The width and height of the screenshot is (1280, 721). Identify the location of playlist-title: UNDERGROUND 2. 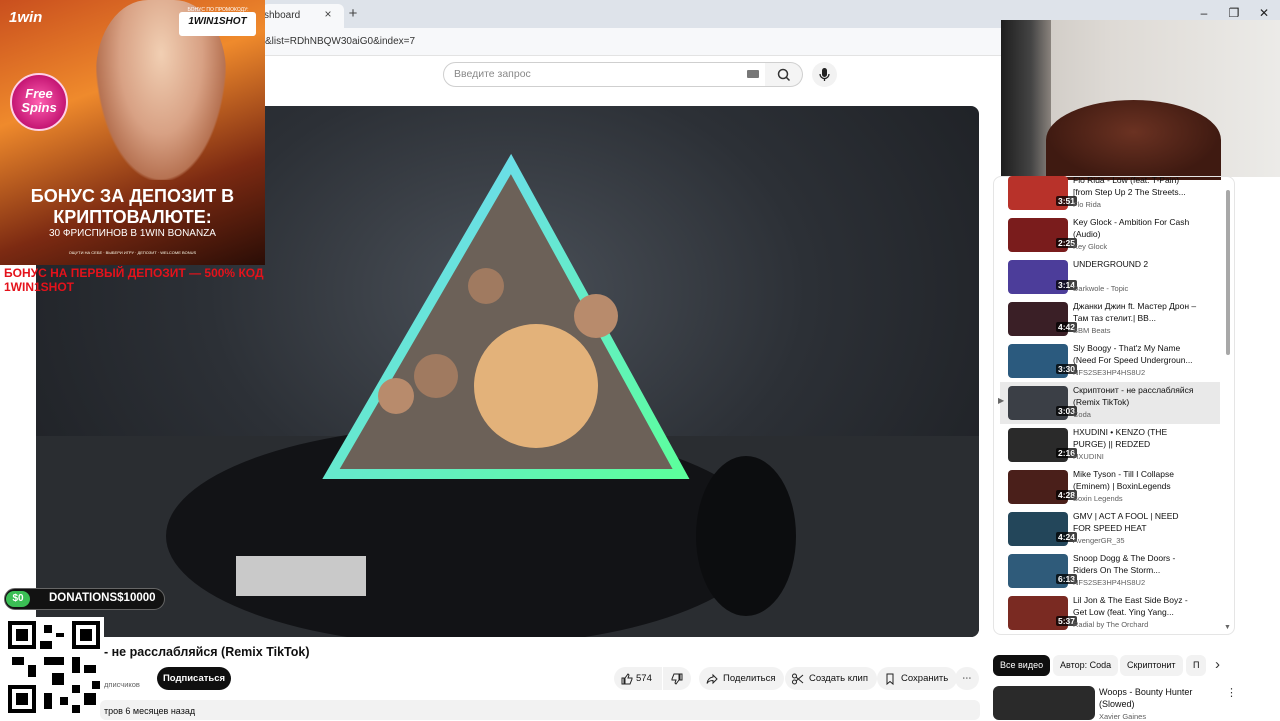
(1135, 264).